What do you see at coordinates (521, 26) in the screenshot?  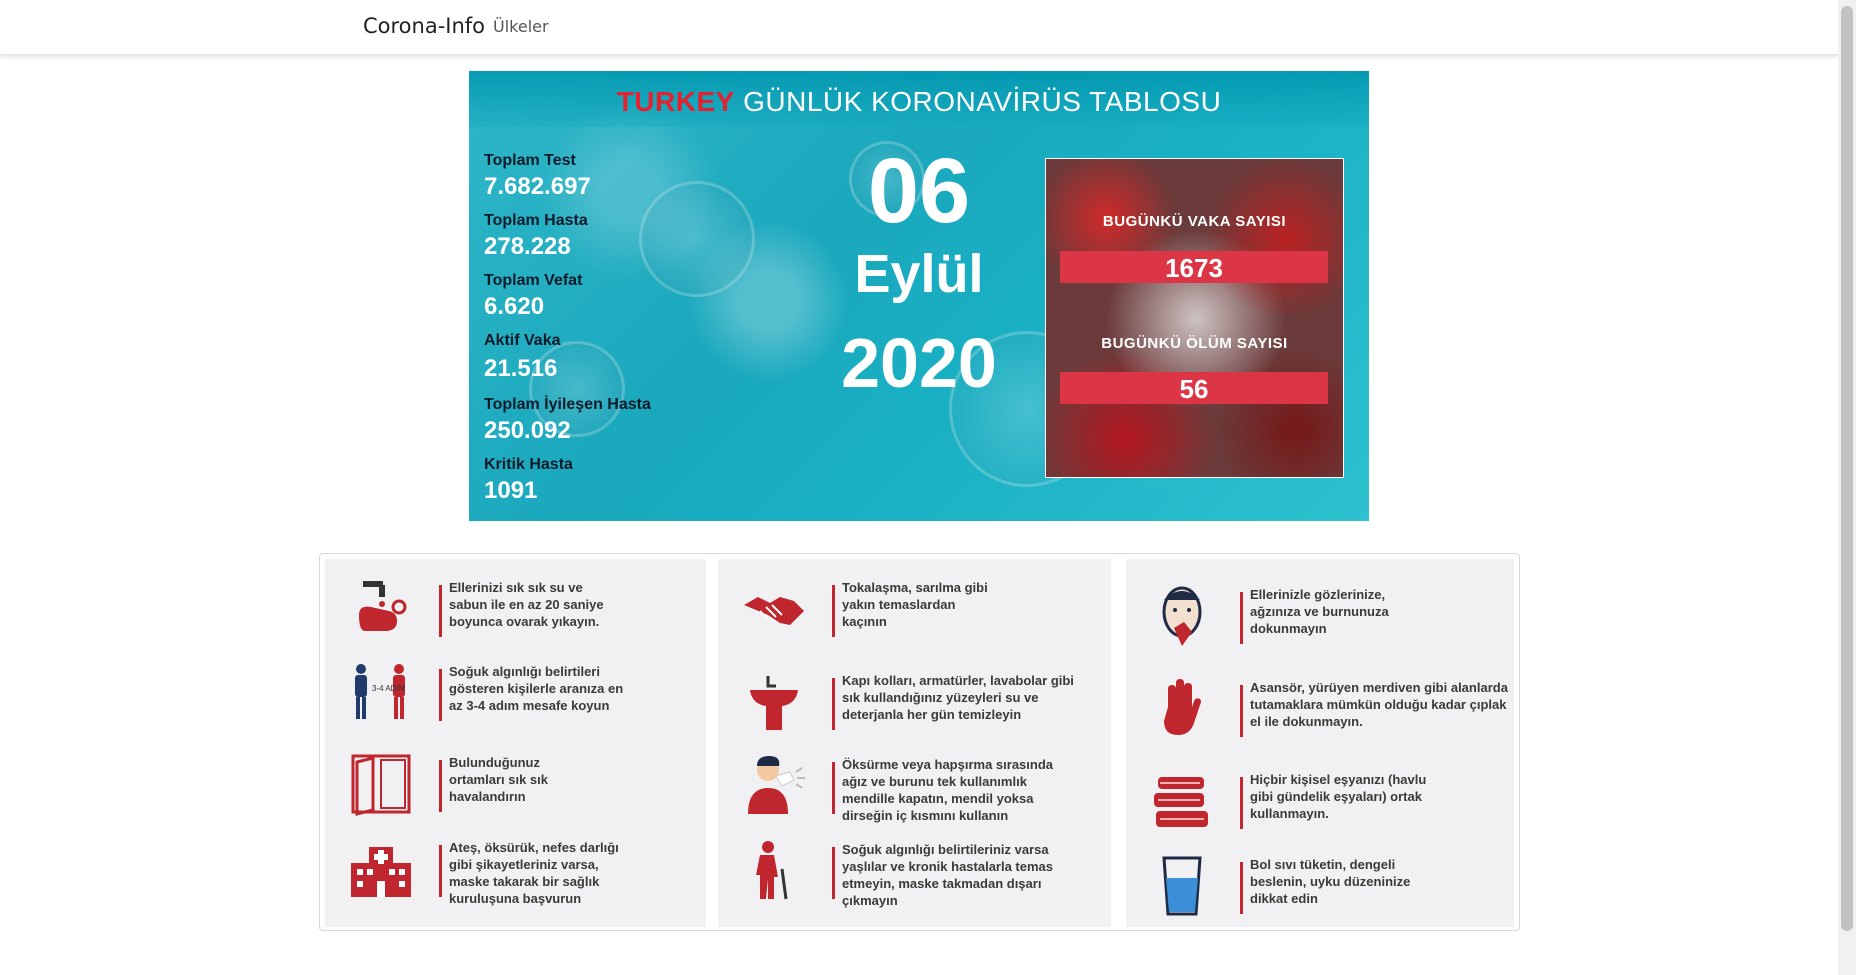 I see `nav-link-countries: Ülkeler` at bounding box center [521, 26].